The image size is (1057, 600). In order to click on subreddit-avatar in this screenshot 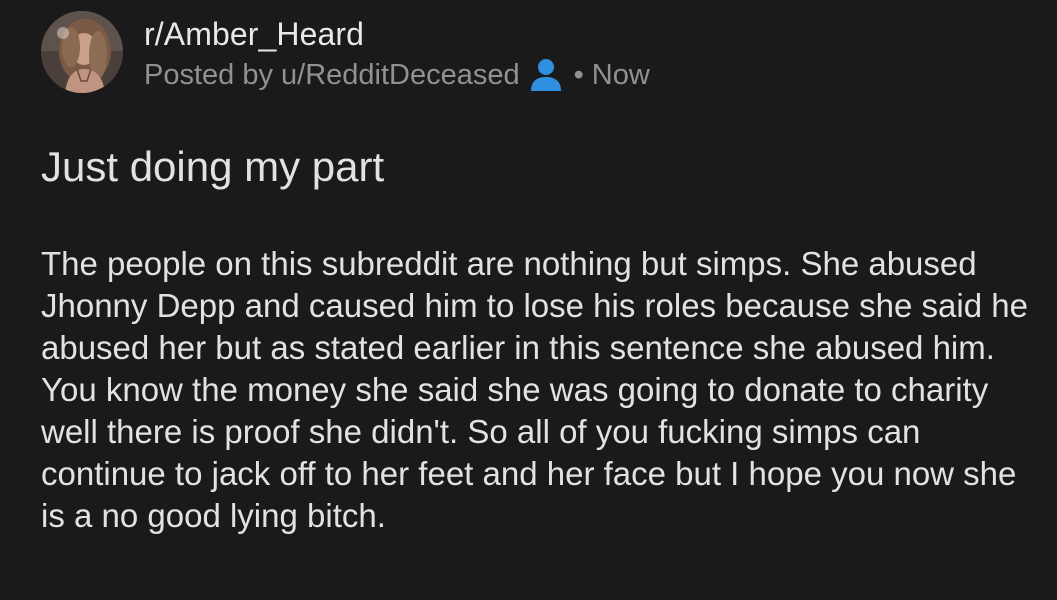, I will do `click(82, 52)`.